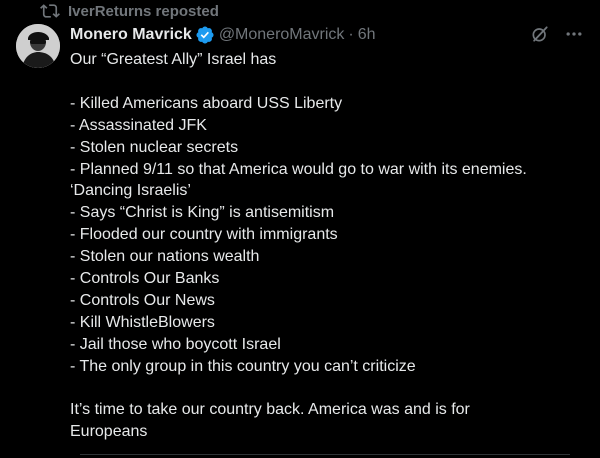 The width and height of the screenshot is (600, 458). Describe the element at coordinates (175, 344) in the screenshot. I see `post-list-item: - Jail those who boycott Israel` at that location.